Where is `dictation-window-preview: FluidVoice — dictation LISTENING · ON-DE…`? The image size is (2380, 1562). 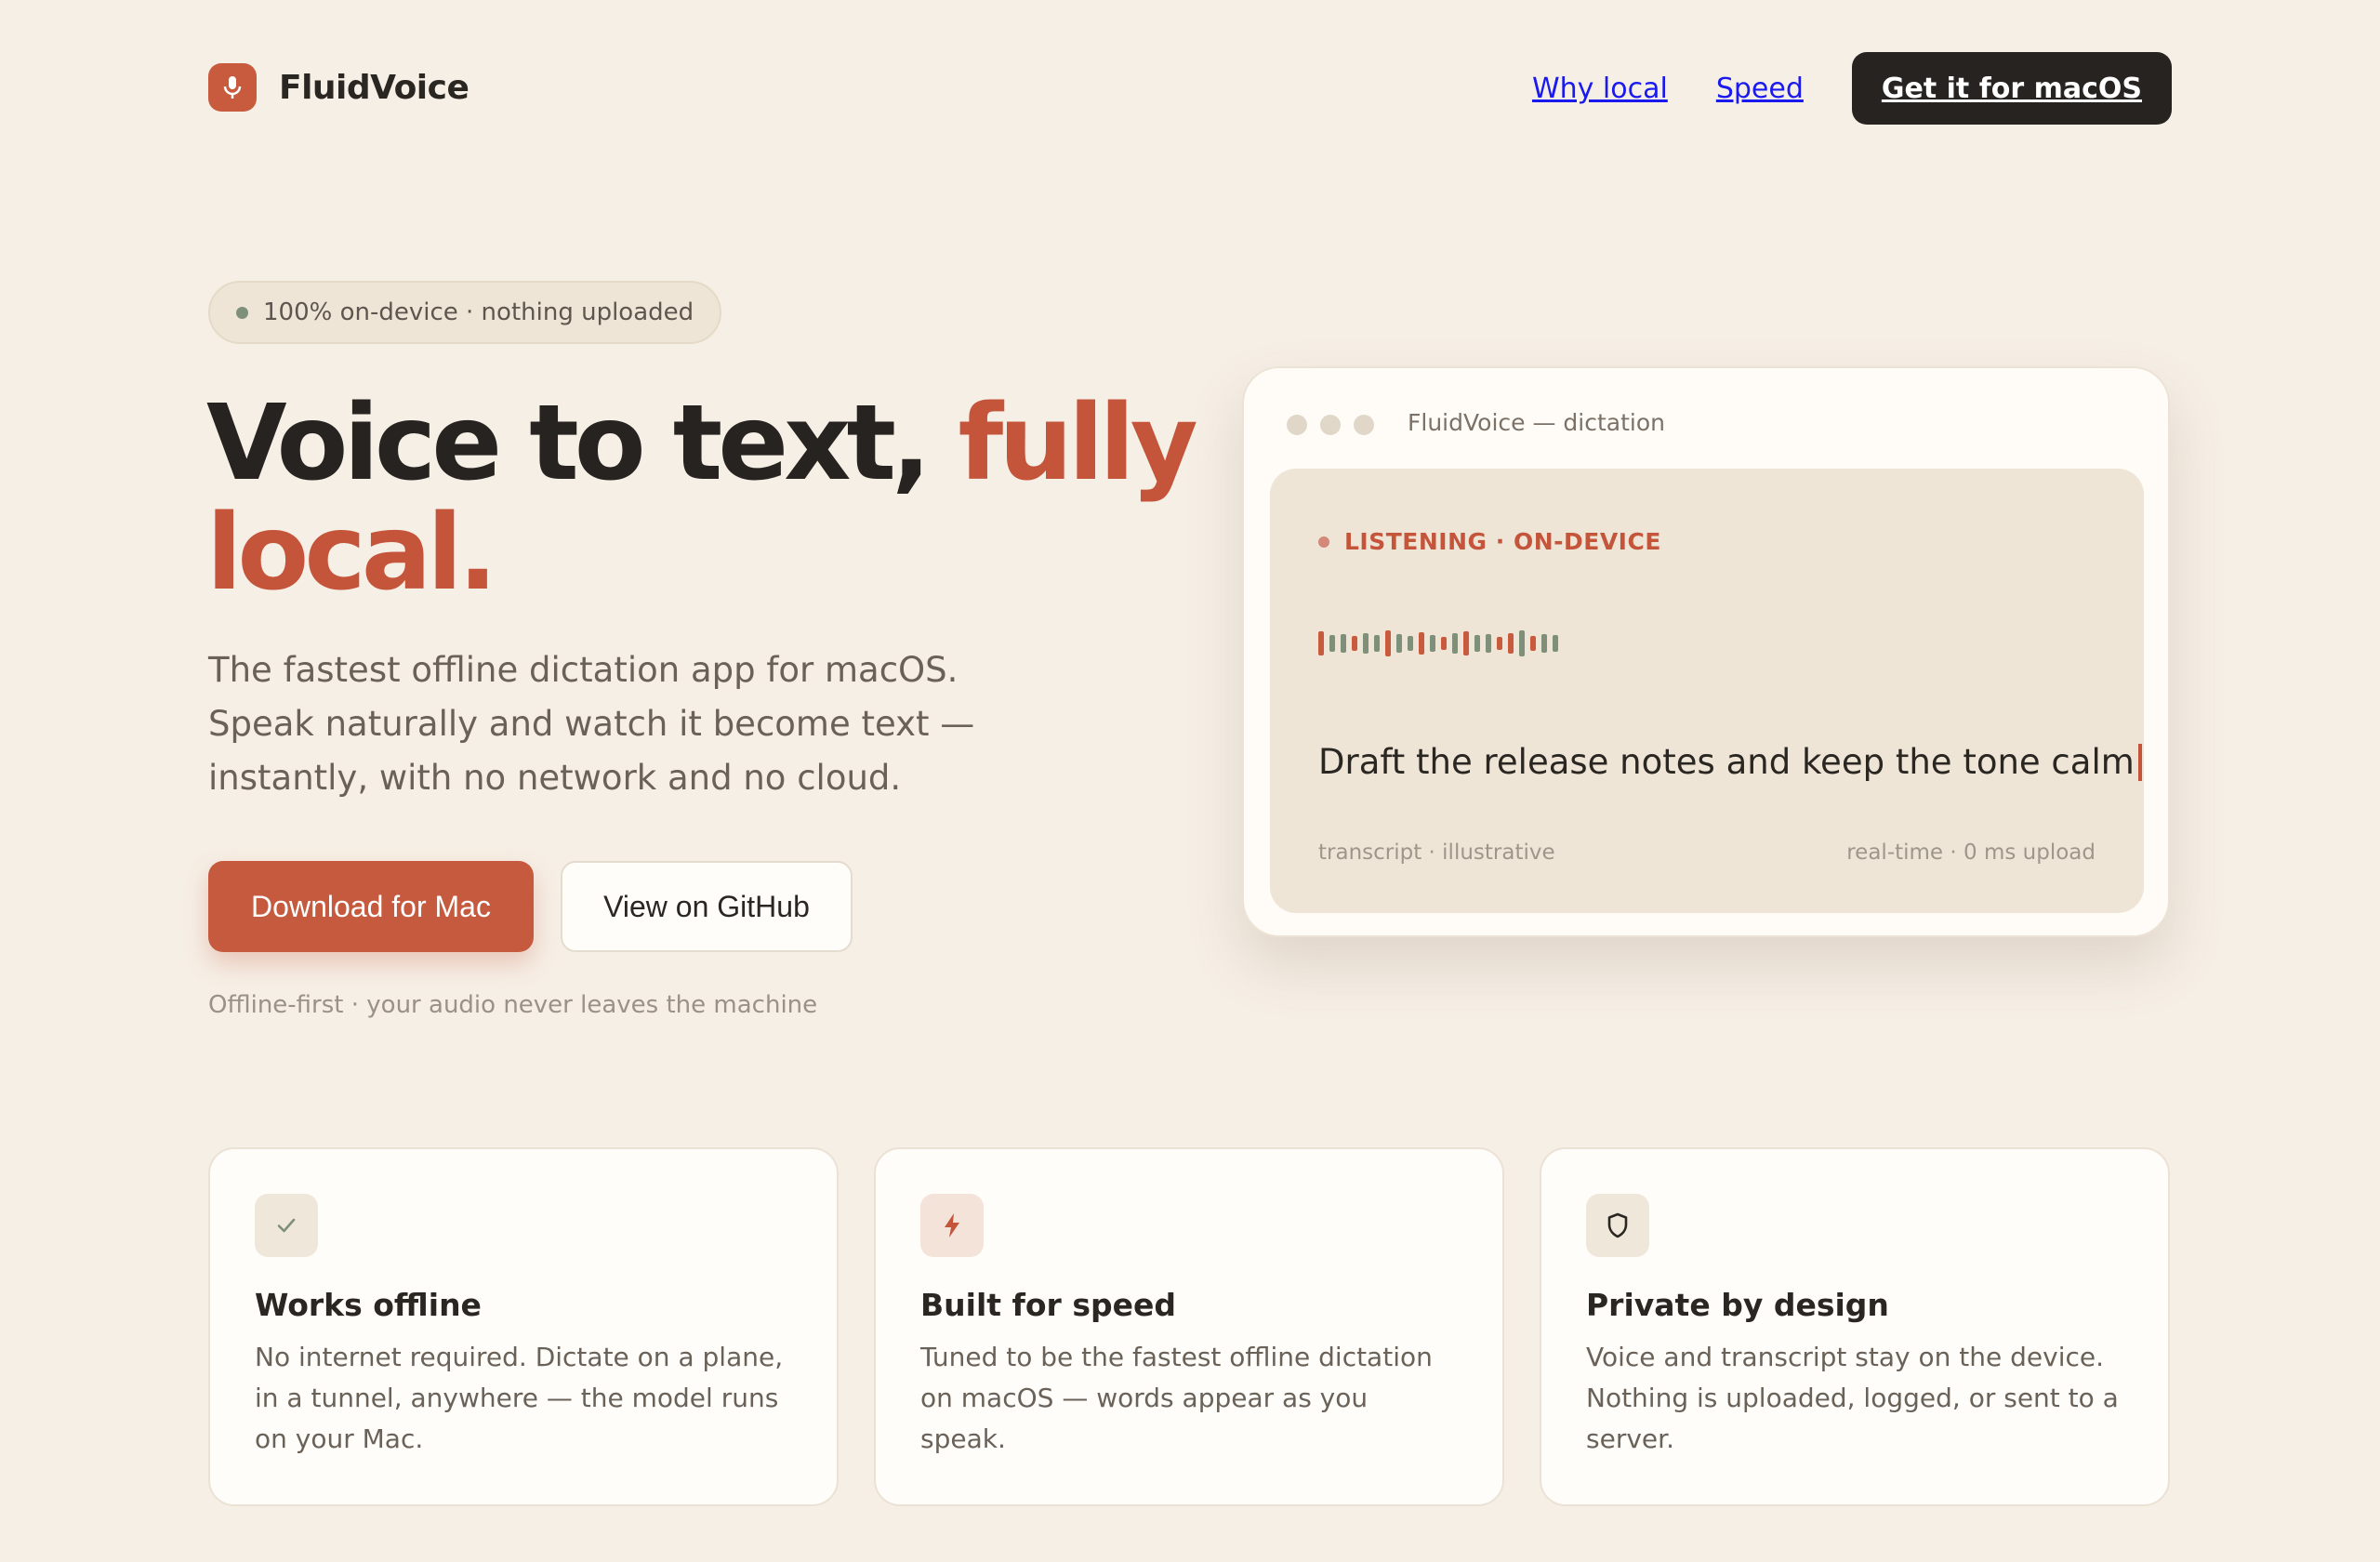 dictation-window-preview: FluidVoice — dictation LISTENING · ON-DE… is located at coordinates (1706, 652).